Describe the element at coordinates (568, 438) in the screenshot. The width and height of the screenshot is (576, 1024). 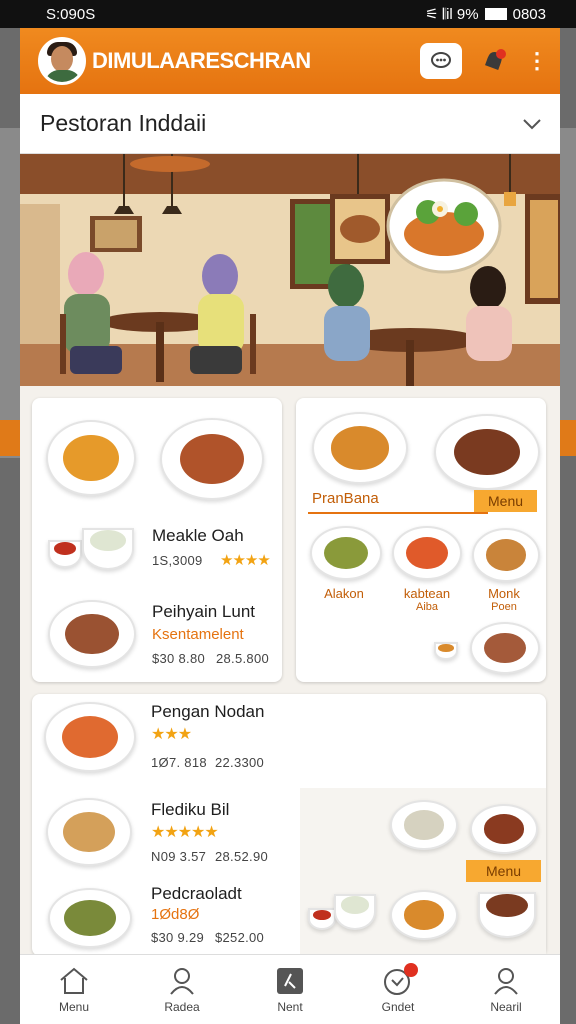
I see `background-accent-right` at that location.